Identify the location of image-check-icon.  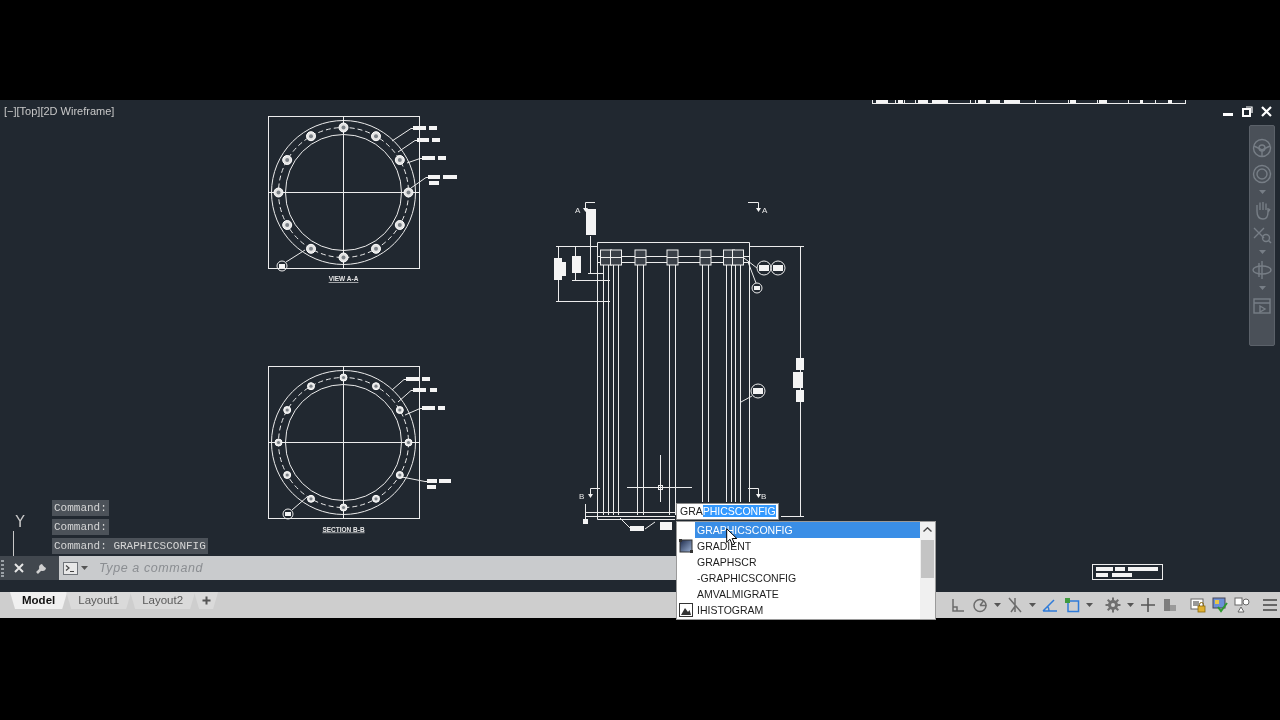
(1220, 605).